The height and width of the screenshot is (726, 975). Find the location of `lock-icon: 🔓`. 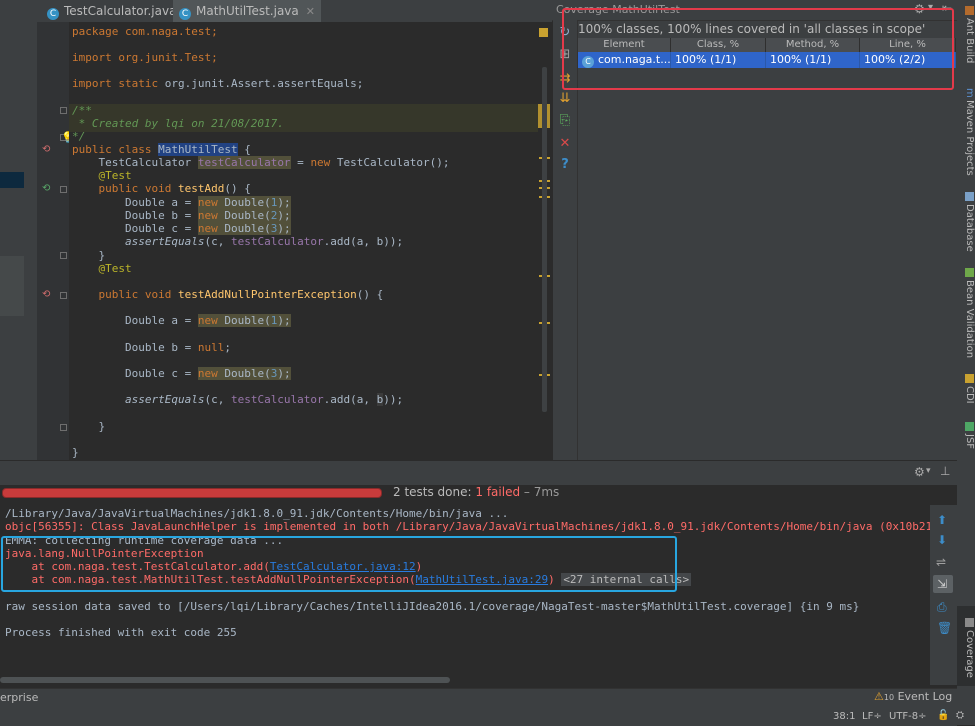

lock-icon: 🔓 is located at coordinates (943, 715).